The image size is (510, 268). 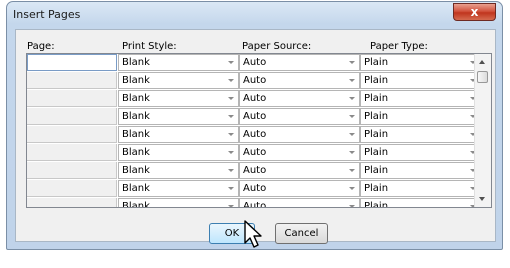 I want to click on column-header-page: Page:, so click(x=41, y=46).